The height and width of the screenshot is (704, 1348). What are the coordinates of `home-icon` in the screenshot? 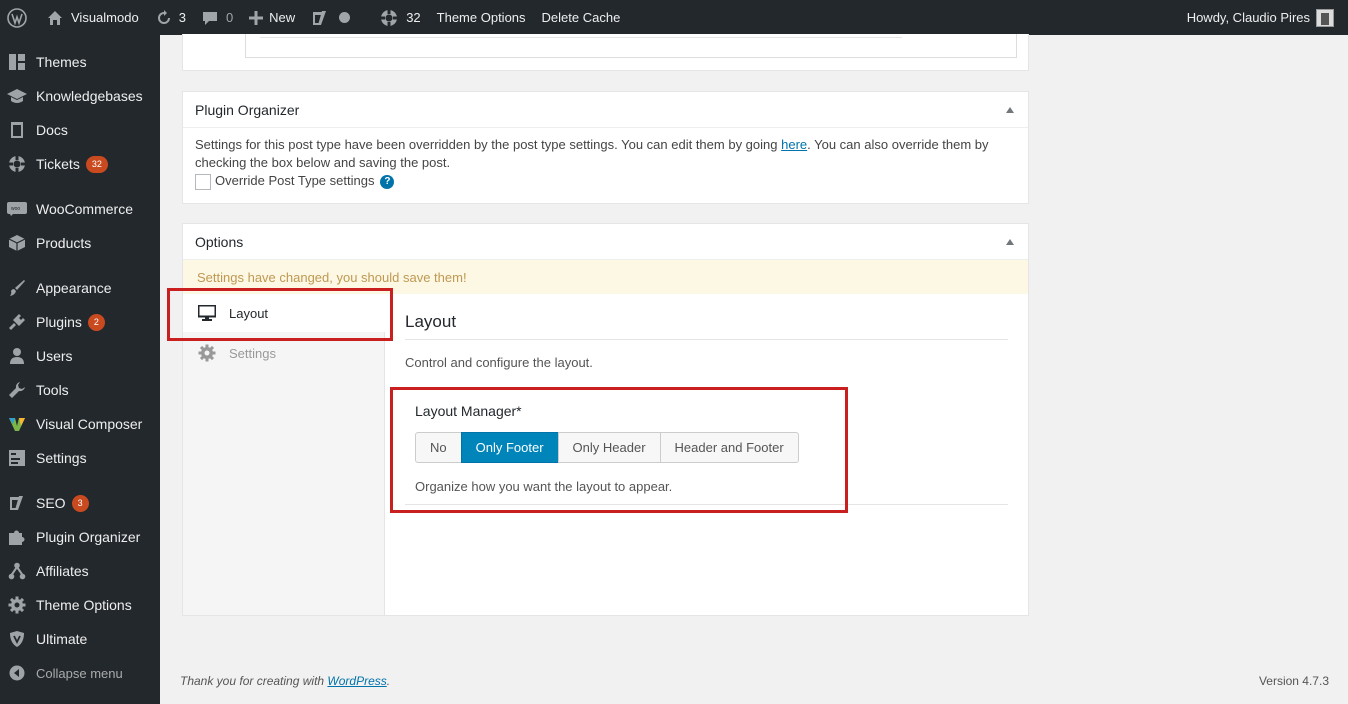 It's located at (55, 18).